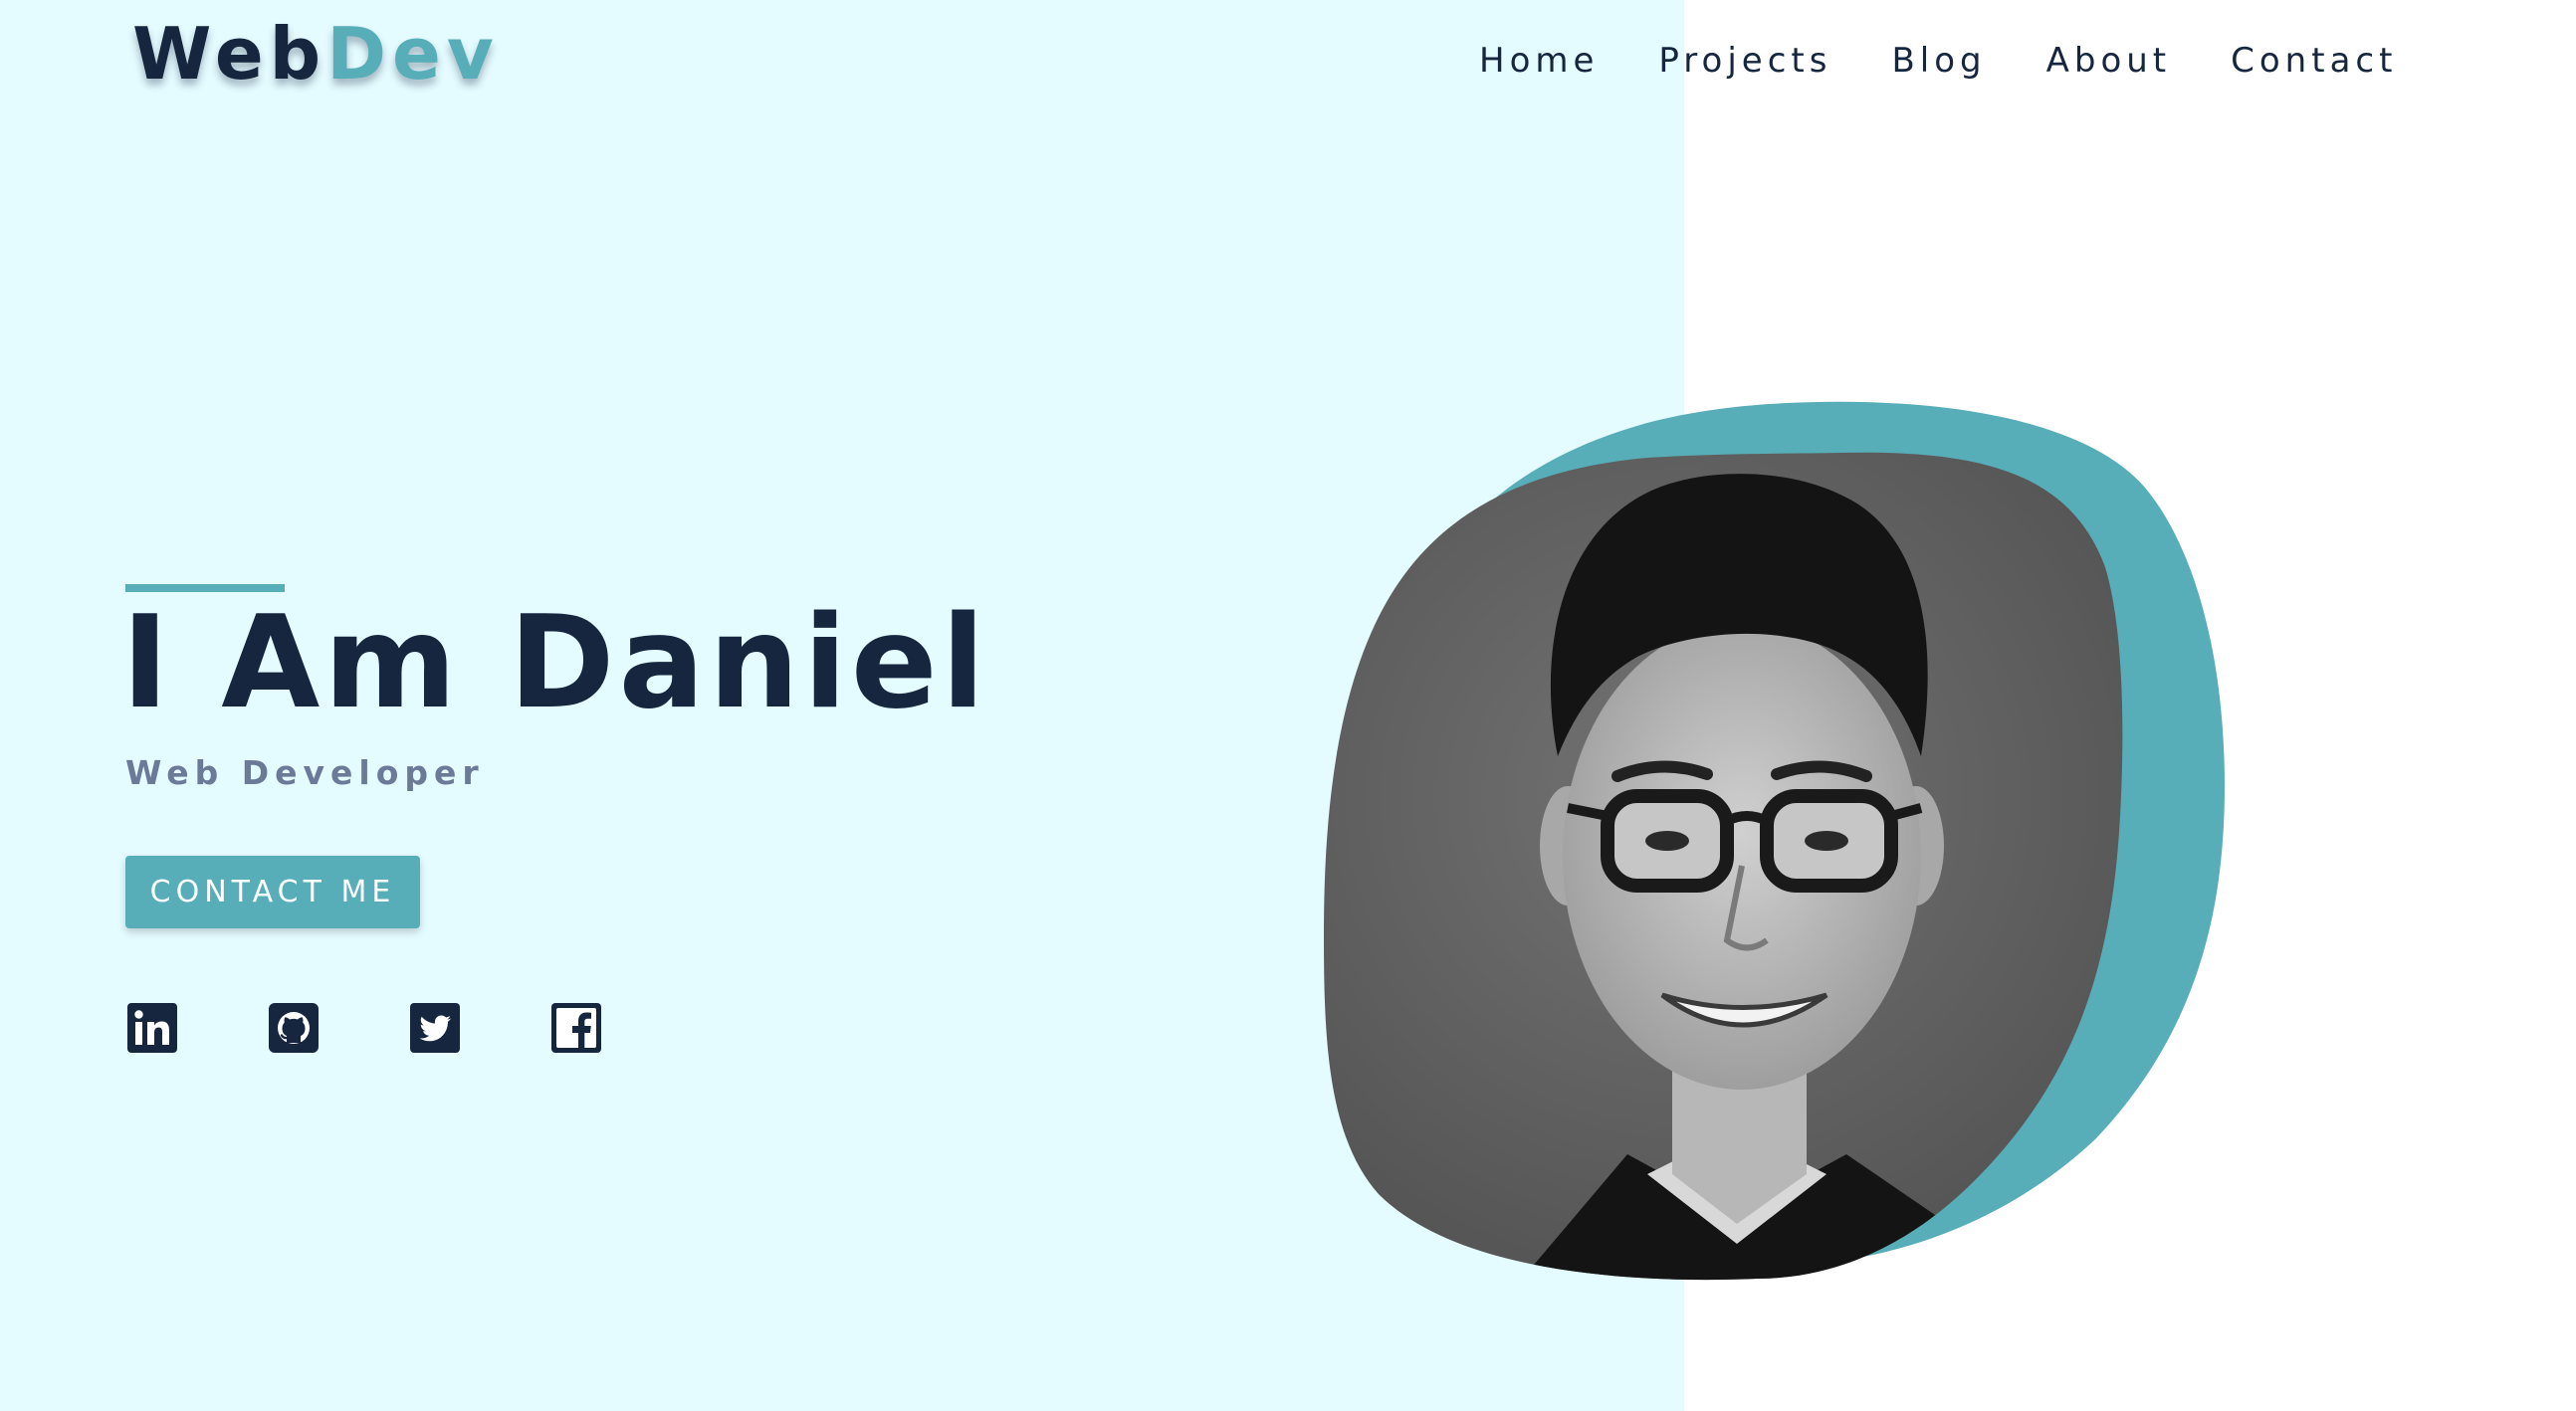 The height and width of the screenshot is (1411, 2576). I want to click on nav-blog: Blog, so click(1938, 61).